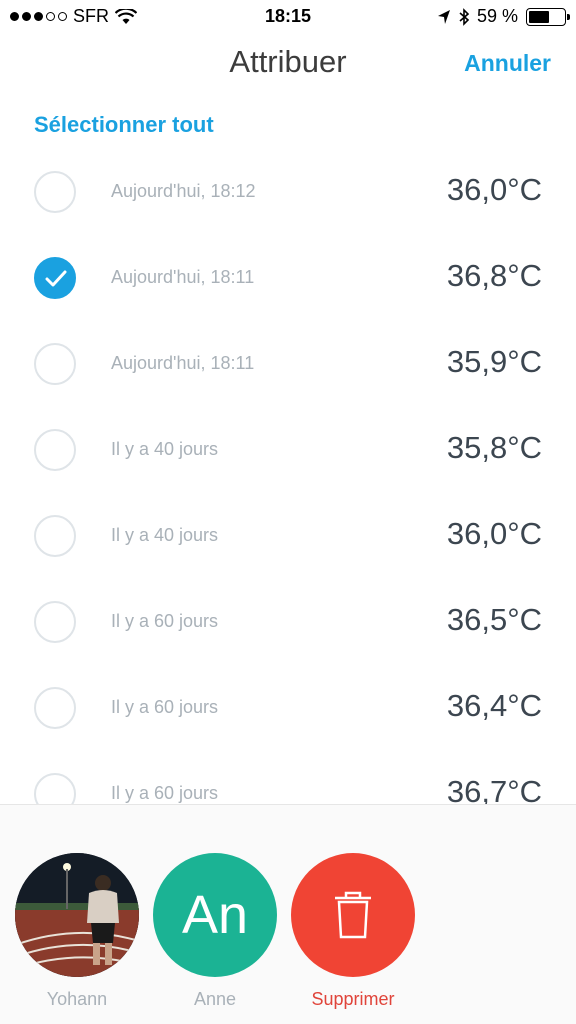 The width and height of the screenshot is (576, 1024). What do you see at coordinates (443, 16) in the screenshot?
I see `location-arrow-icon` at bounding box center [443, 16].